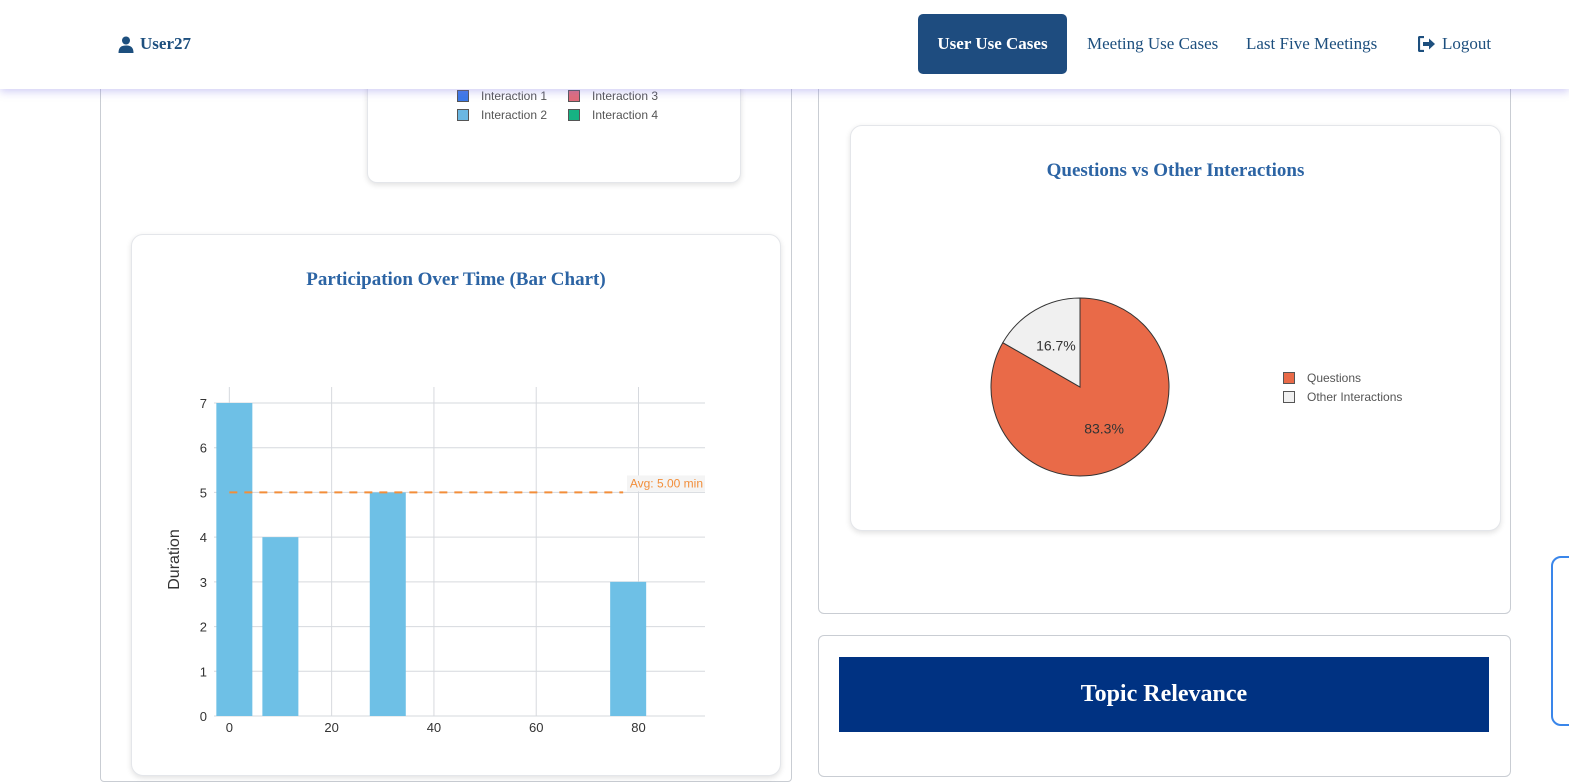  I want to click on y-tick-label: 5, so click(203, 492).